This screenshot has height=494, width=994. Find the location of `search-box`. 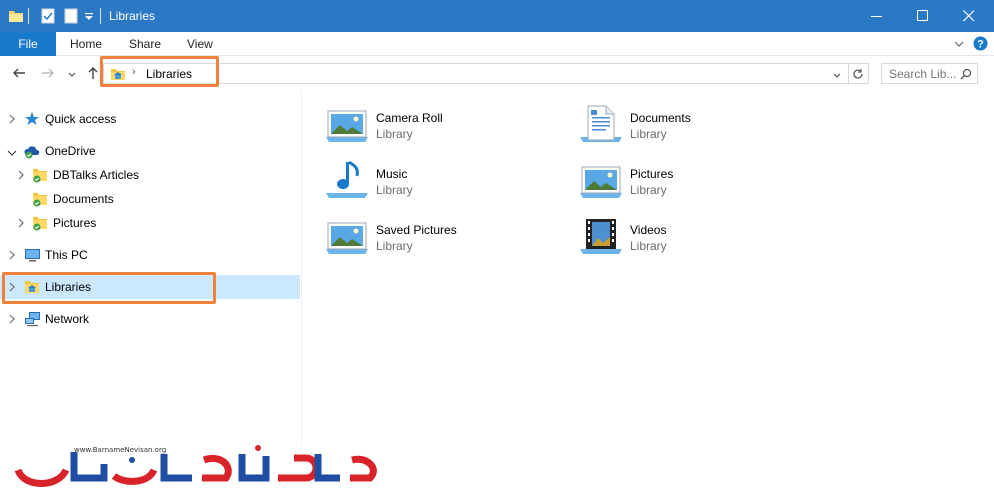

search-box is located at coordinates (929, 73).